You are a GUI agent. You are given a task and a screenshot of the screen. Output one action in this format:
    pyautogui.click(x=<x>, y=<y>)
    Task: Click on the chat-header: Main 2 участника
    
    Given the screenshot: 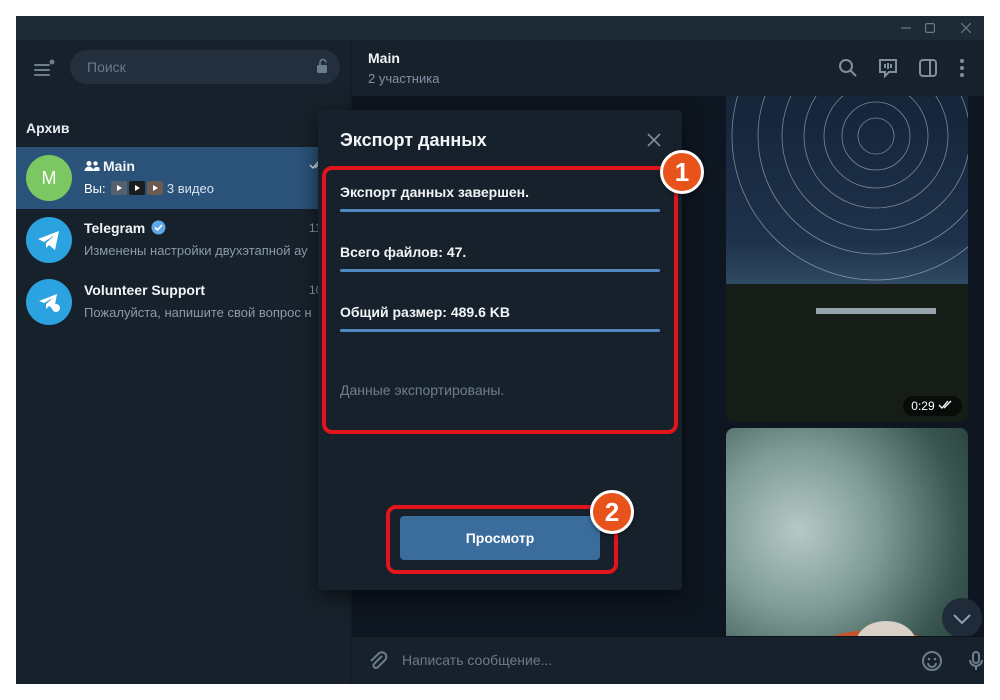 What is the action you would take?
    pyautogui.click(x=668, y=68)
    